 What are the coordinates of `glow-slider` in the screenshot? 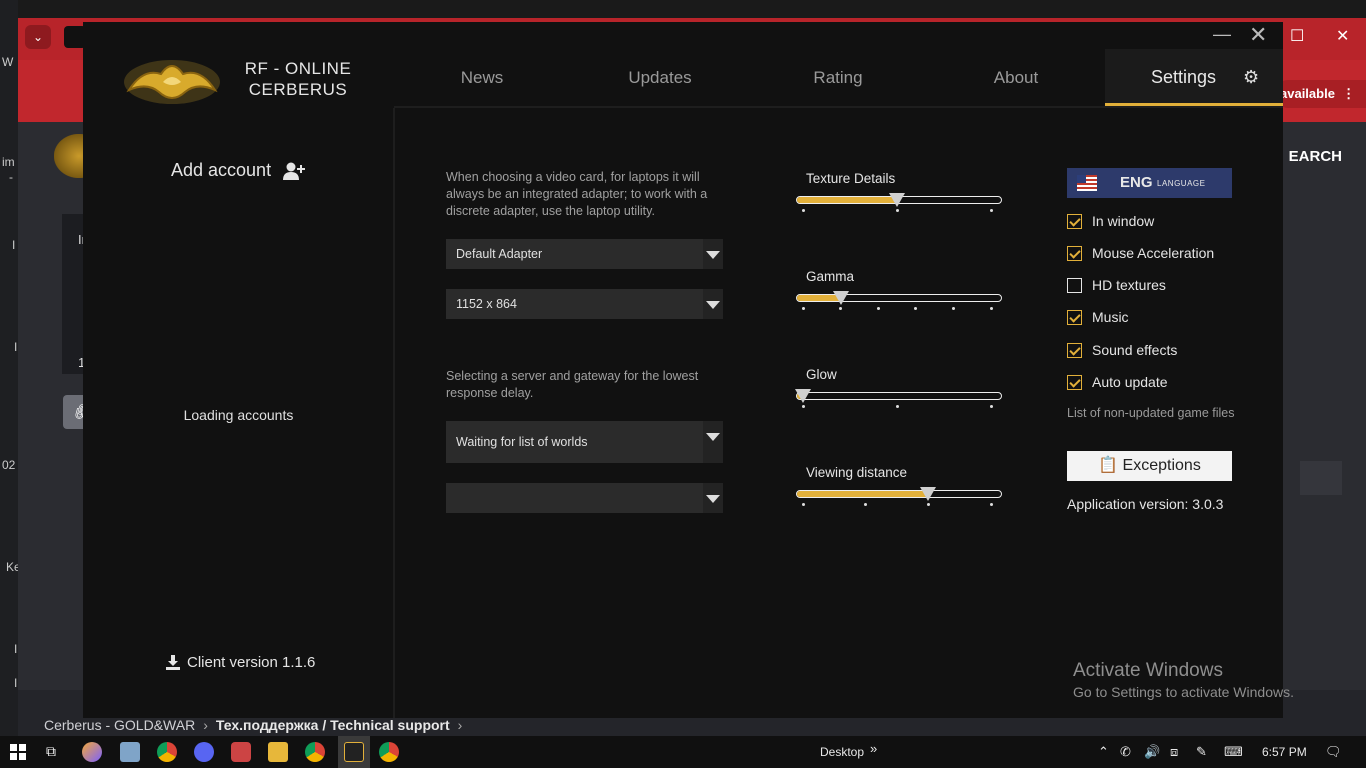 It's located at (898, 398).